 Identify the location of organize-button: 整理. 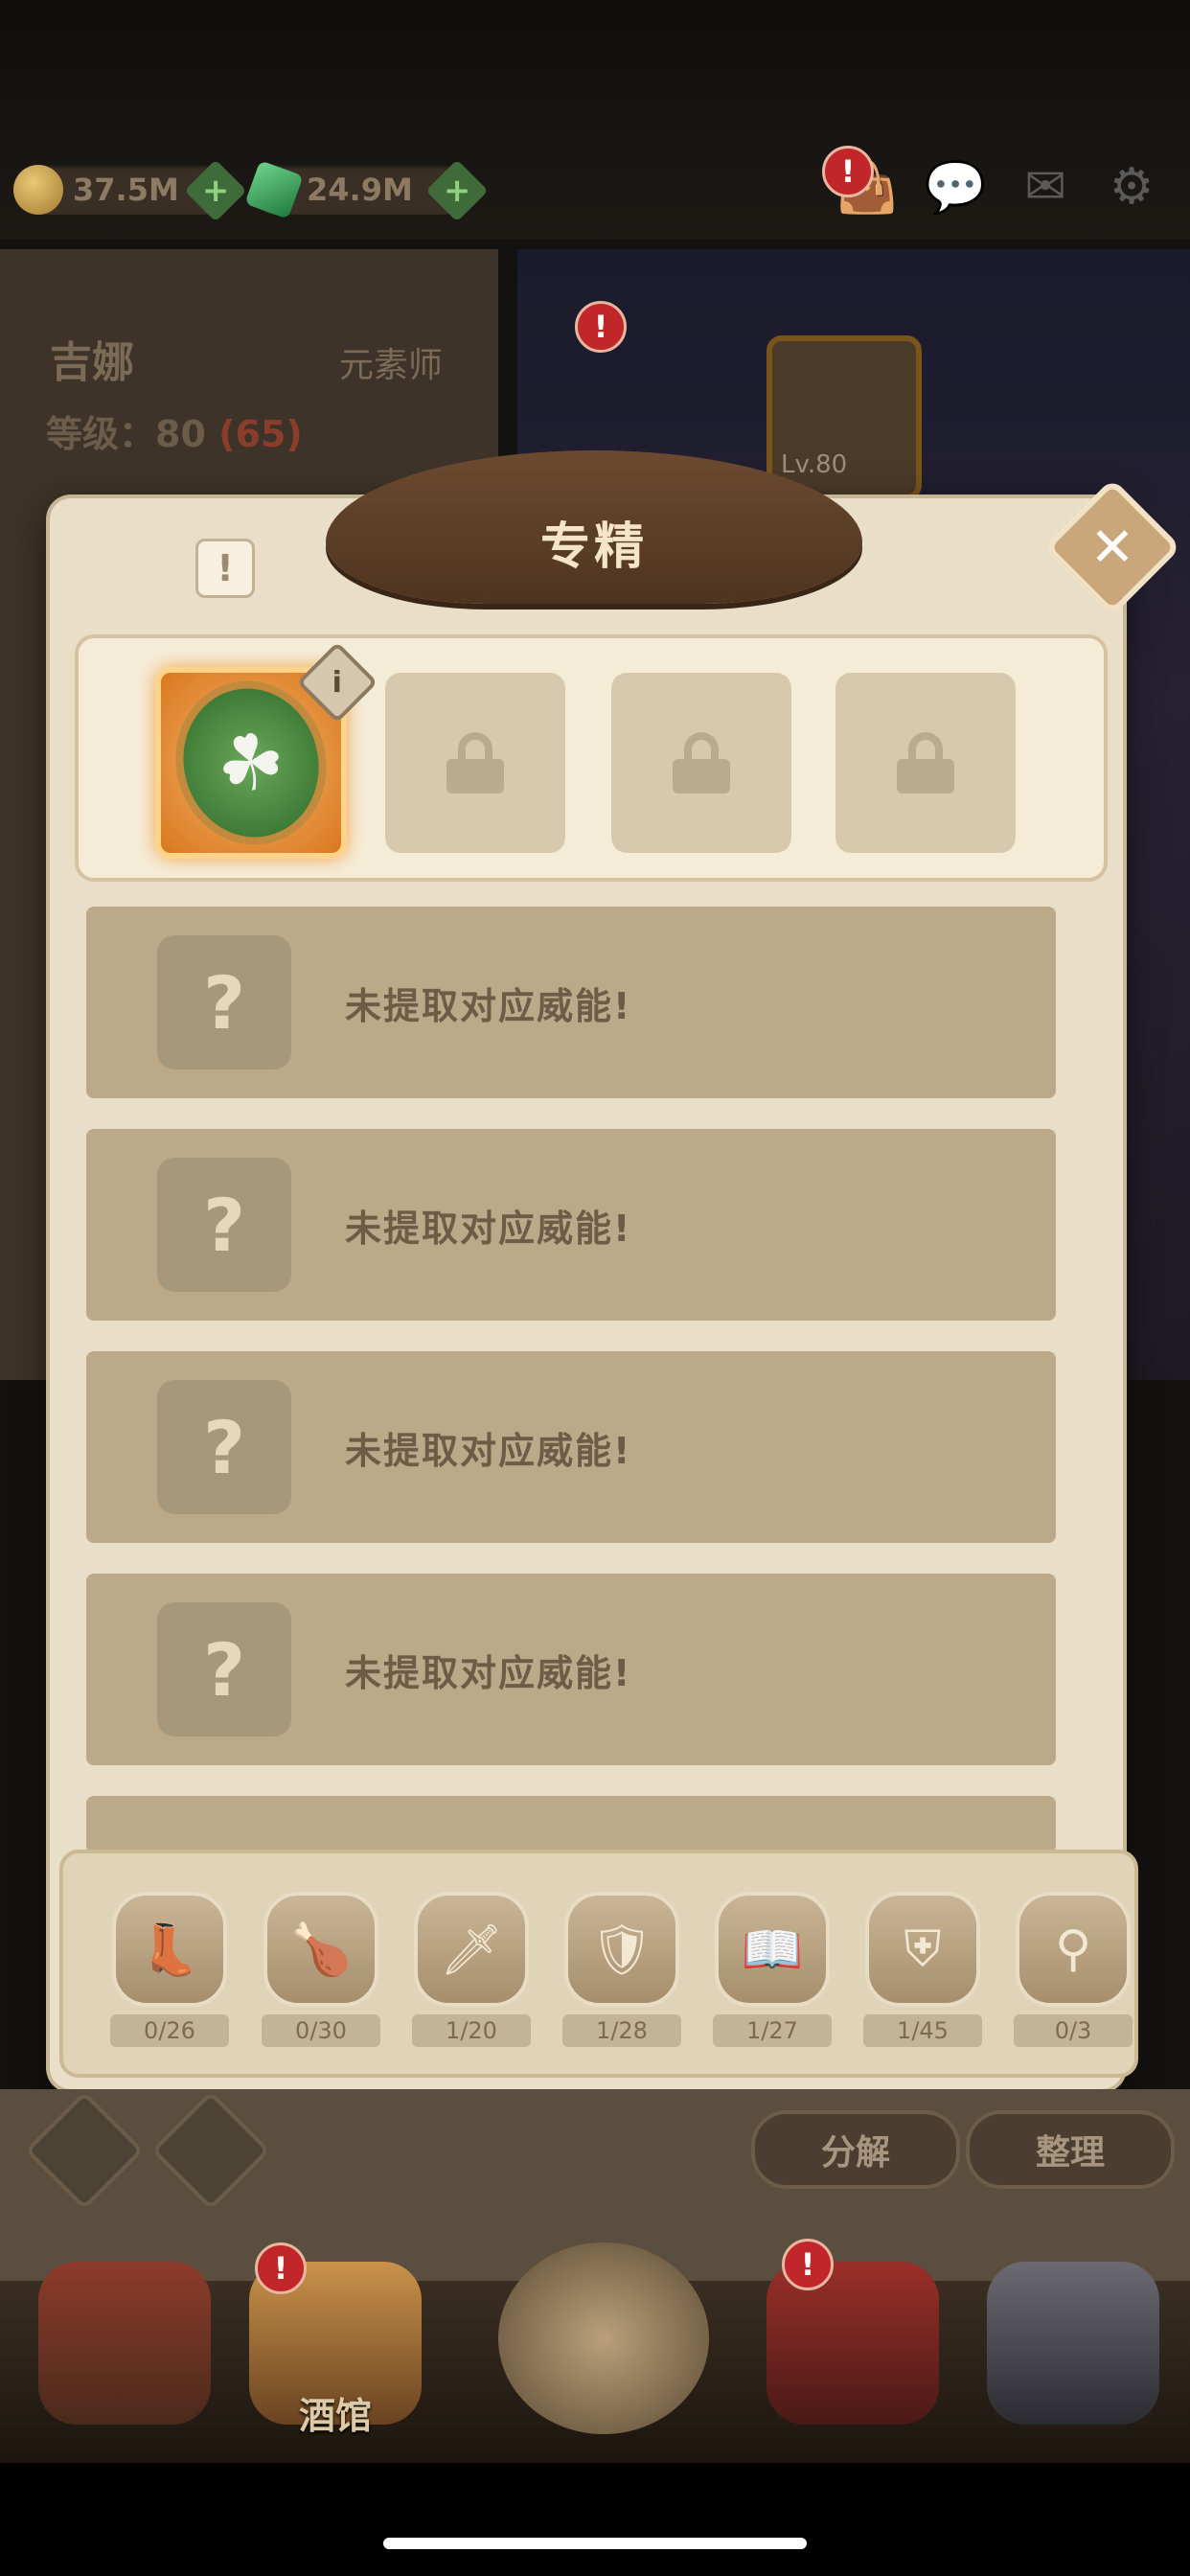
(1070, 2149).